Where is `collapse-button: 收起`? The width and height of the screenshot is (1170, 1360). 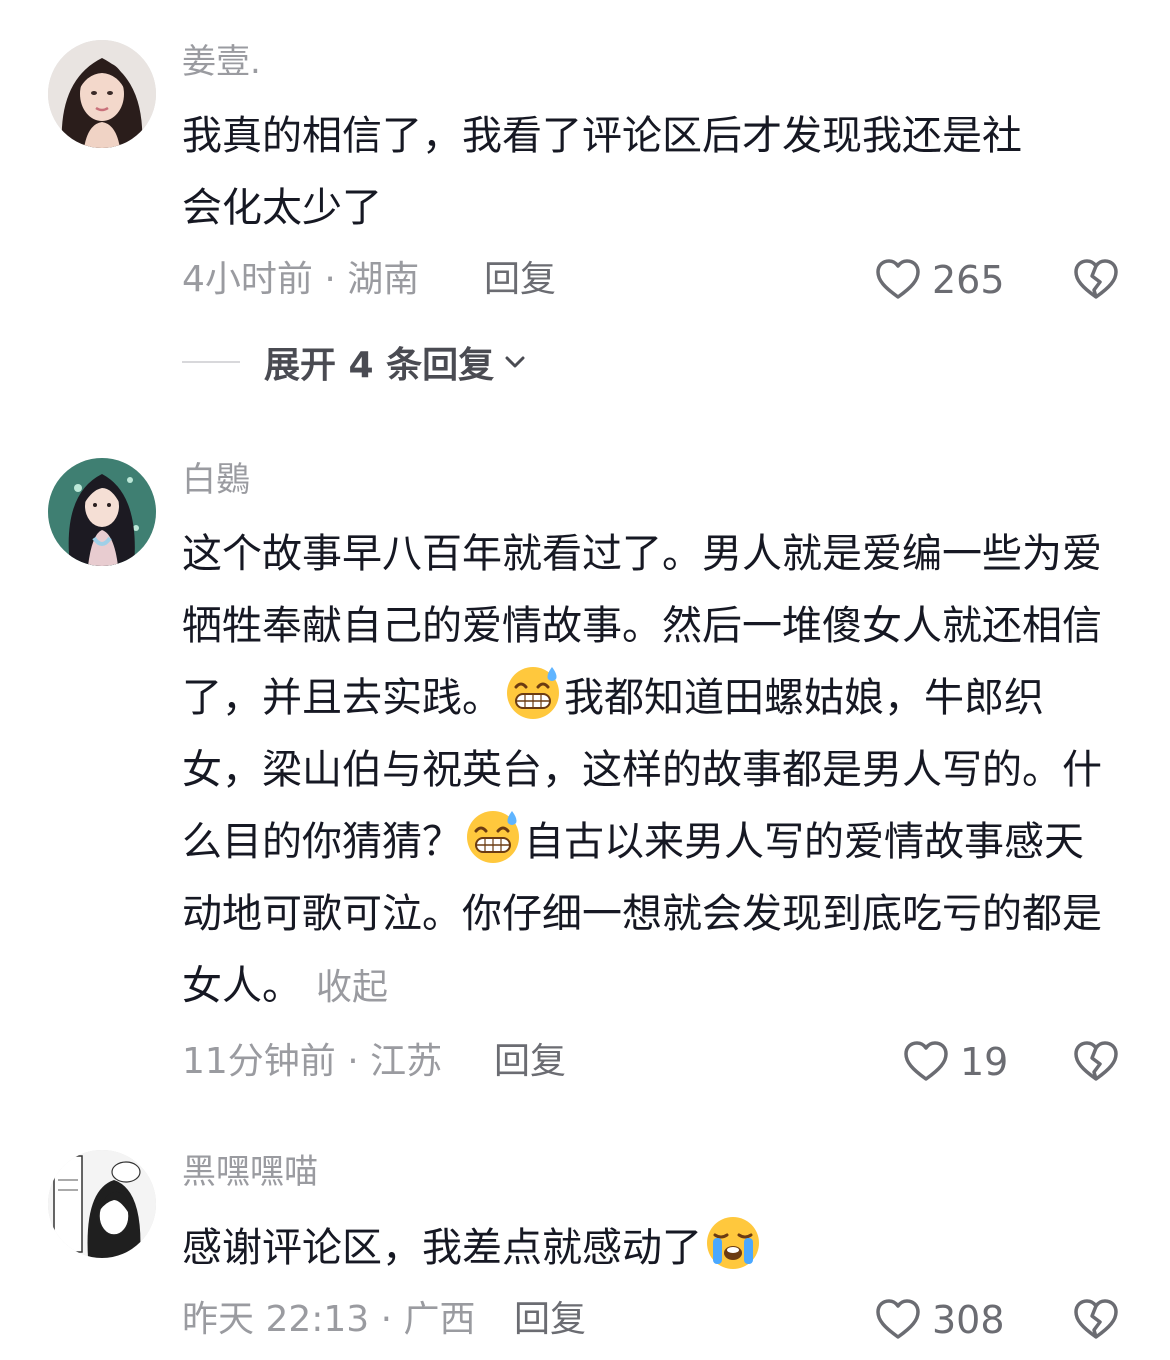
collapse-button: 收起 is located at coordinates (352, 987).